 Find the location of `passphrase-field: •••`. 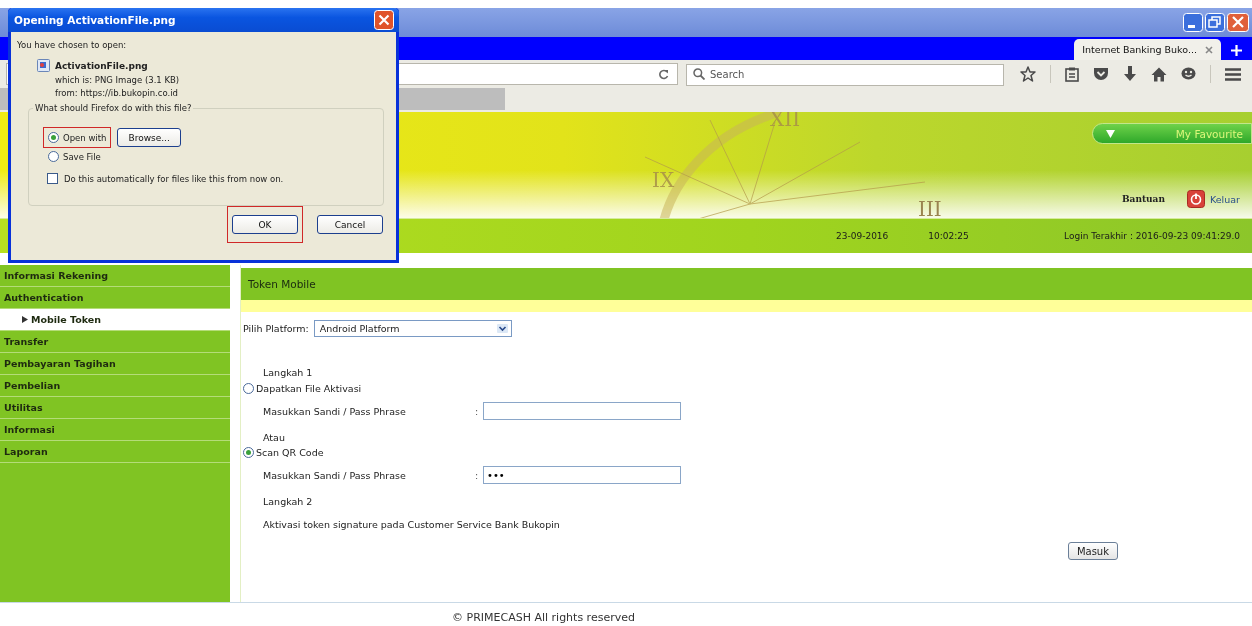

passphrase-field: ••• is located at coordinates (582, 475).